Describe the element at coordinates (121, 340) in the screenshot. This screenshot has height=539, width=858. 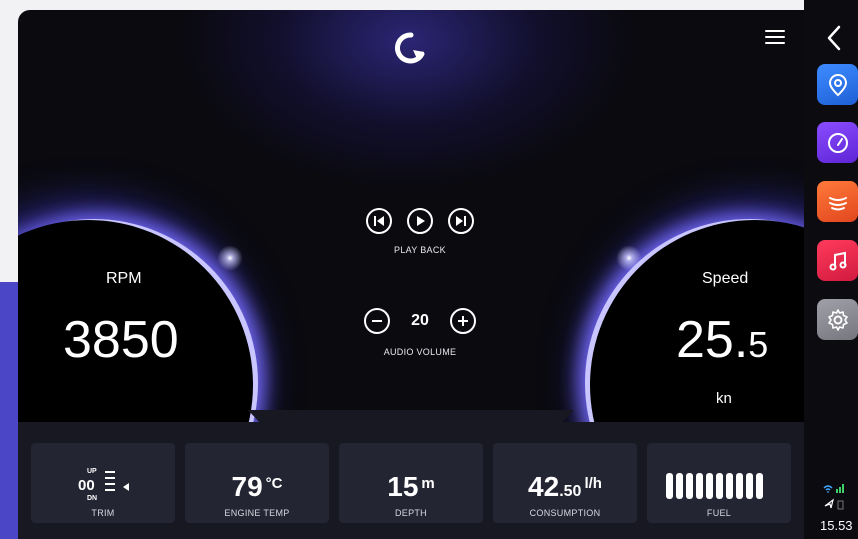
I see `rpm-value: 3850` at that location.